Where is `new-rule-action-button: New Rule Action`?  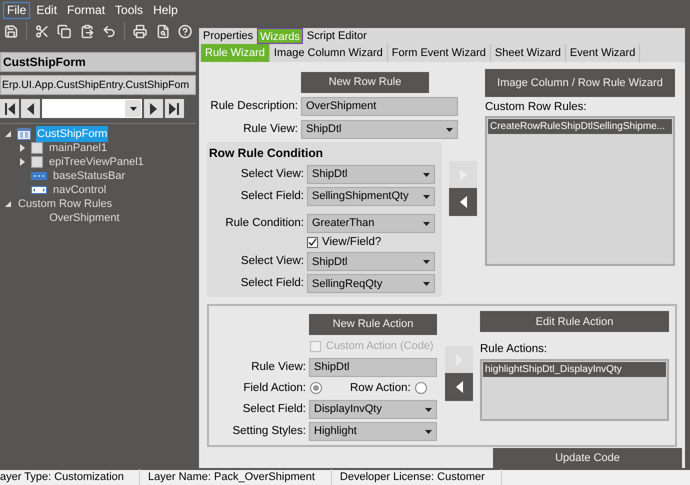 new-rule-action-button: New Rule Action is located at coordinates (373, 324).